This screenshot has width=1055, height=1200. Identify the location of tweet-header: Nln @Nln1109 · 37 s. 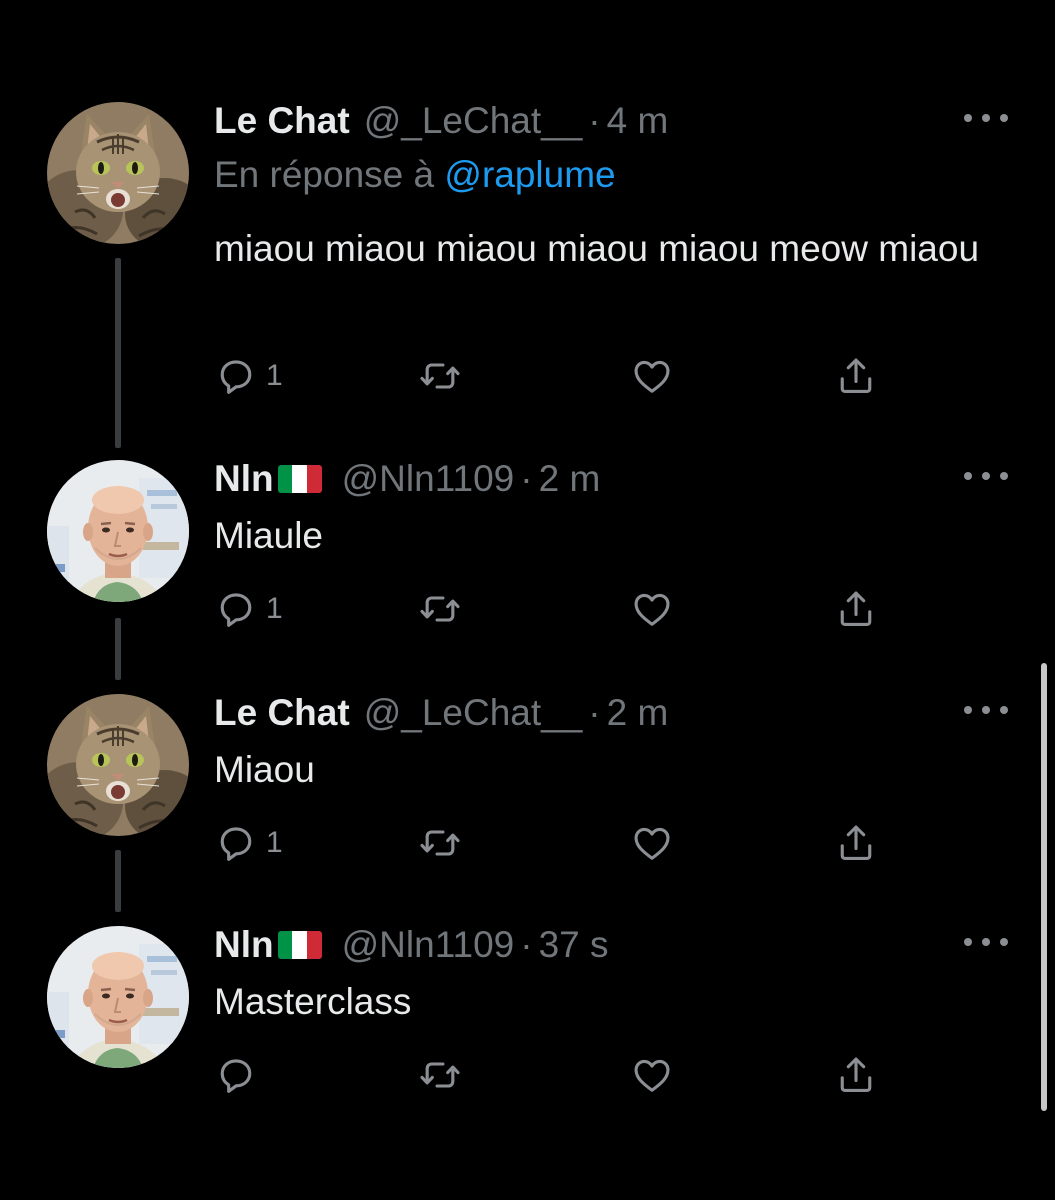
(411, 945).